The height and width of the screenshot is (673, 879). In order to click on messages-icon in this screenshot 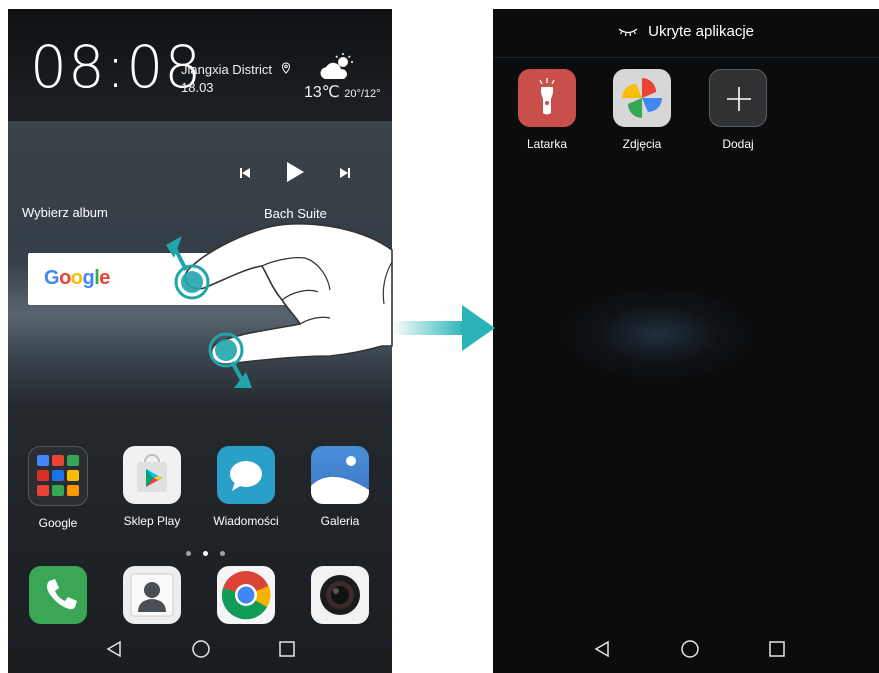, I will do `click(246, 475)`.